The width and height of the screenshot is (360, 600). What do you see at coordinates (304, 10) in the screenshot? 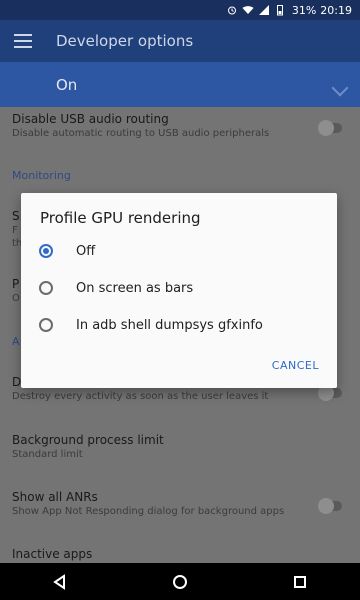
I see `battery-percent: 31%` at bounding box center [304, 10].